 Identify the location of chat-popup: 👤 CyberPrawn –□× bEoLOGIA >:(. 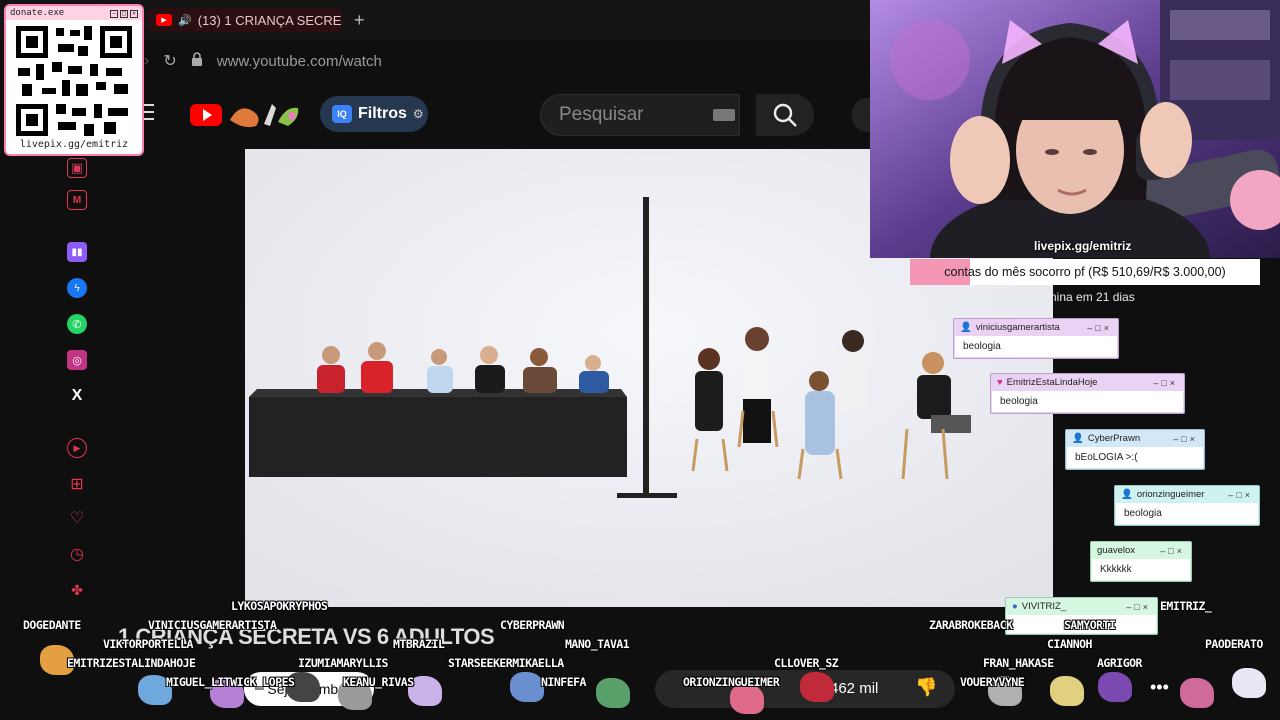
(1135, 449).